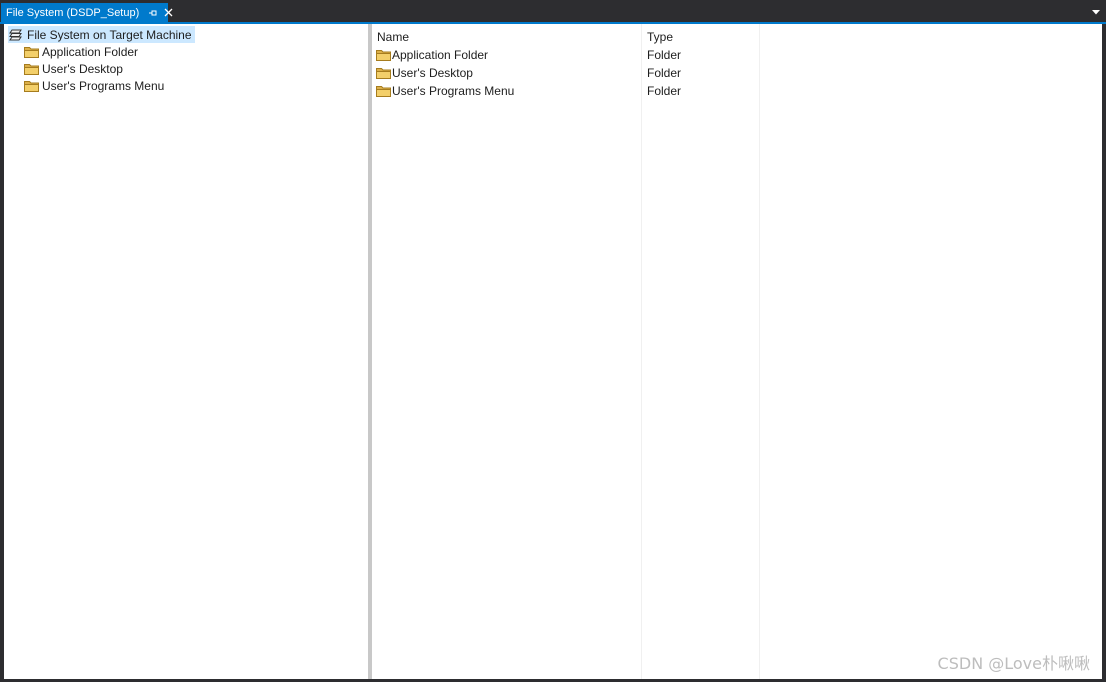 This screenshot has height=682, width=1106. I want to click on list-item-name: Application Folder, so click(440, 54).